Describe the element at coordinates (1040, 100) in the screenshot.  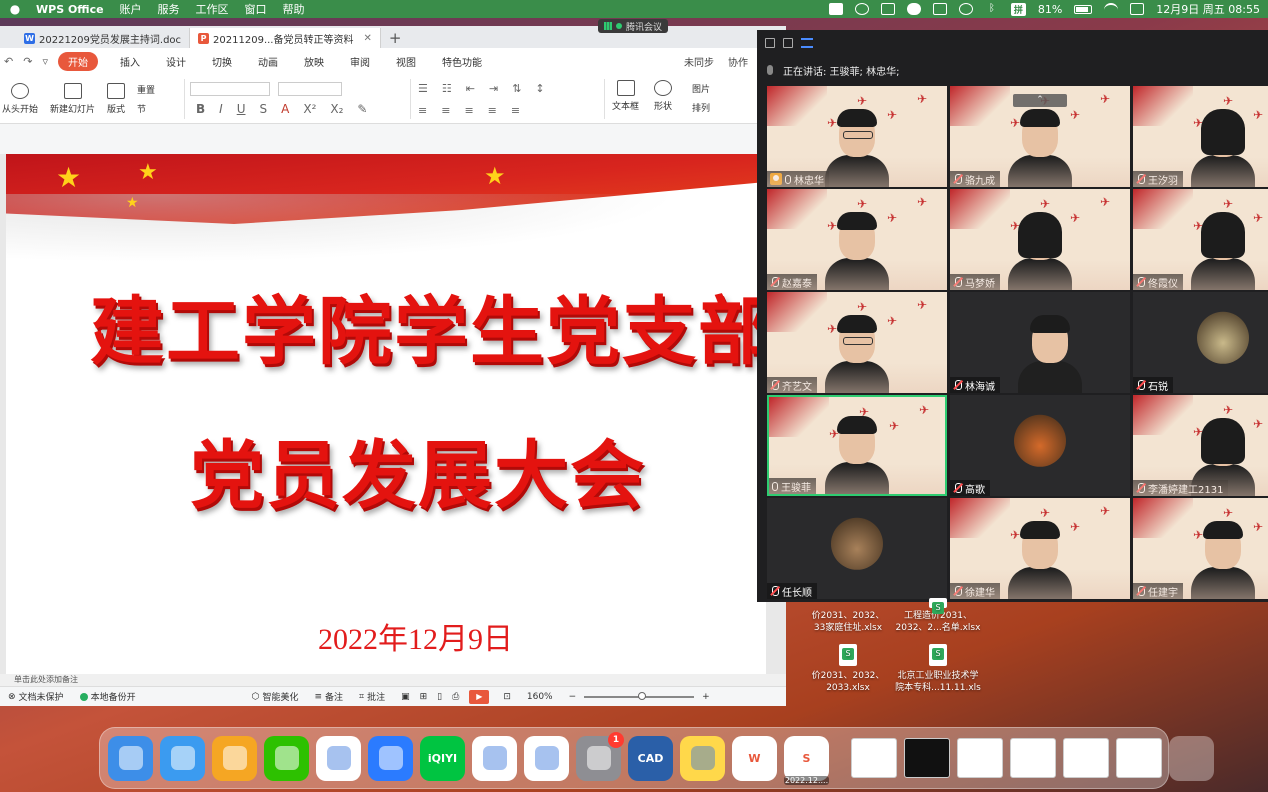
I see `scroll-up-button: ⌃` at that location.